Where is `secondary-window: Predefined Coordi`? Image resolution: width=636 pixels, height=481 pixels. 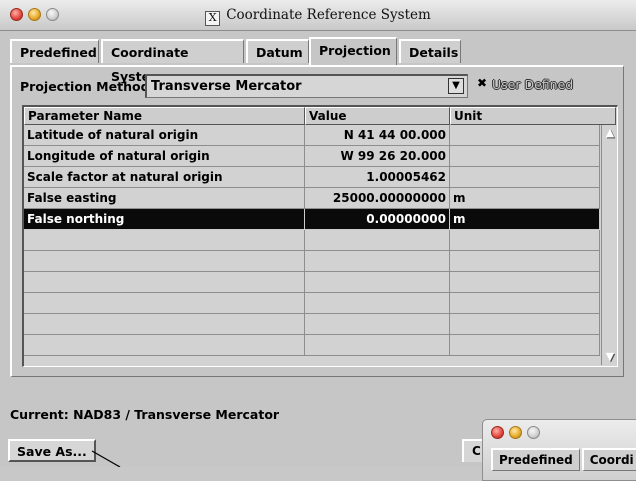 secondary-window: Predefined Coordi is located at coordinates (559, 450).